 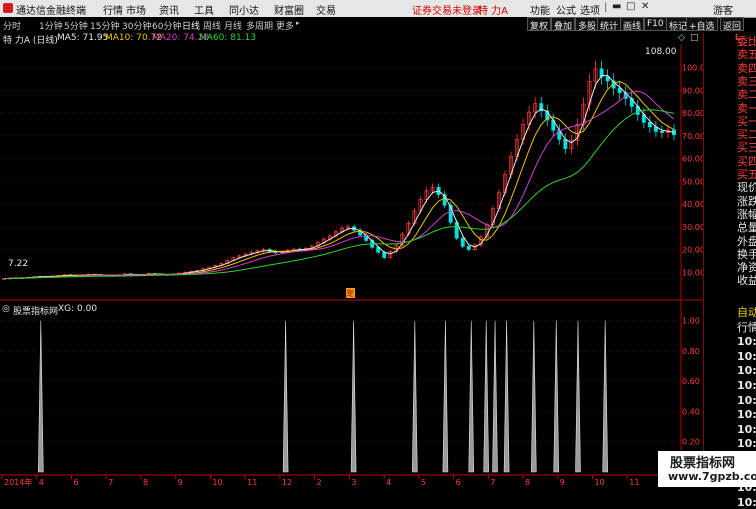 I want to click on menu-hangqing: 行情, so click(x=113, y=9).